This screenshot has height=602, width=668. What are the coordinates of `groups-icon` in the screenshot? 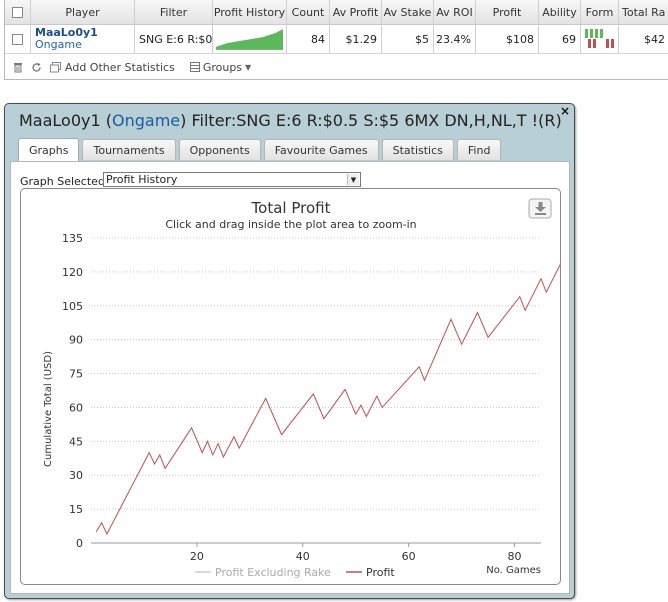 It's located at (195, 67).